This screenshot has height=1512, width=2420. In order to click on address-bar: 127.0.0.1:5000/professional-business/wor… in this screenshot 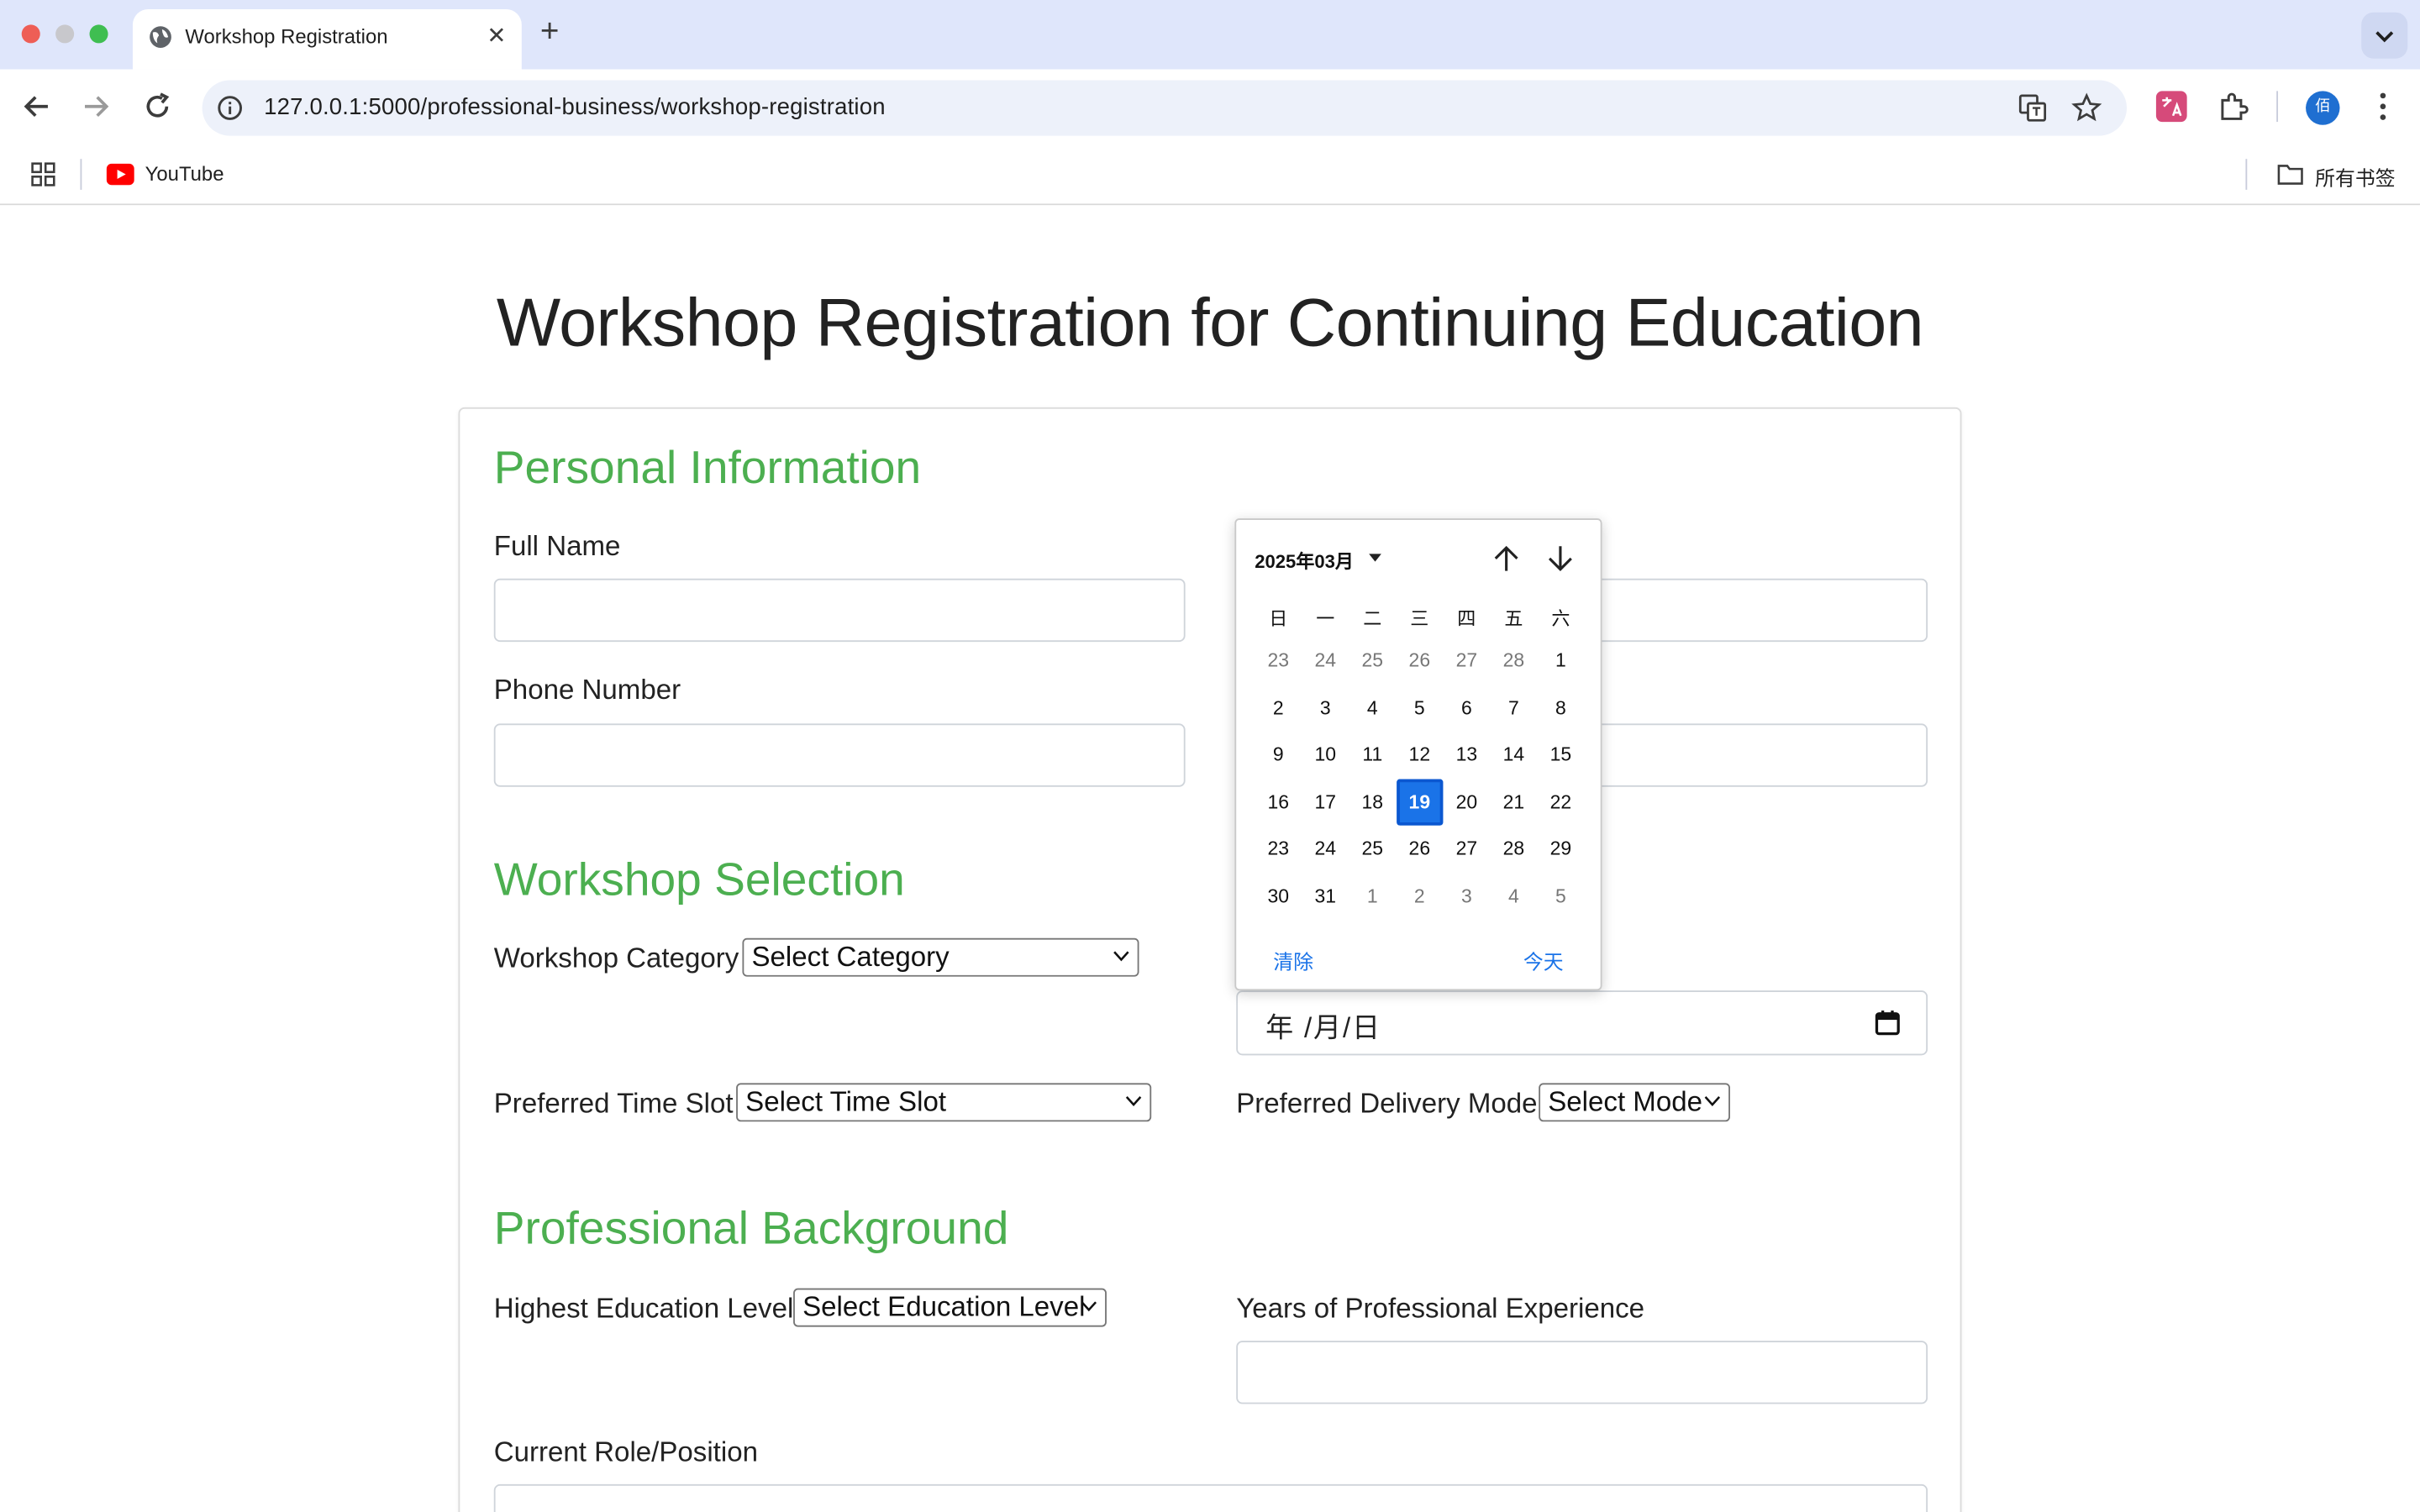, I will do `click(1165, 108)`.